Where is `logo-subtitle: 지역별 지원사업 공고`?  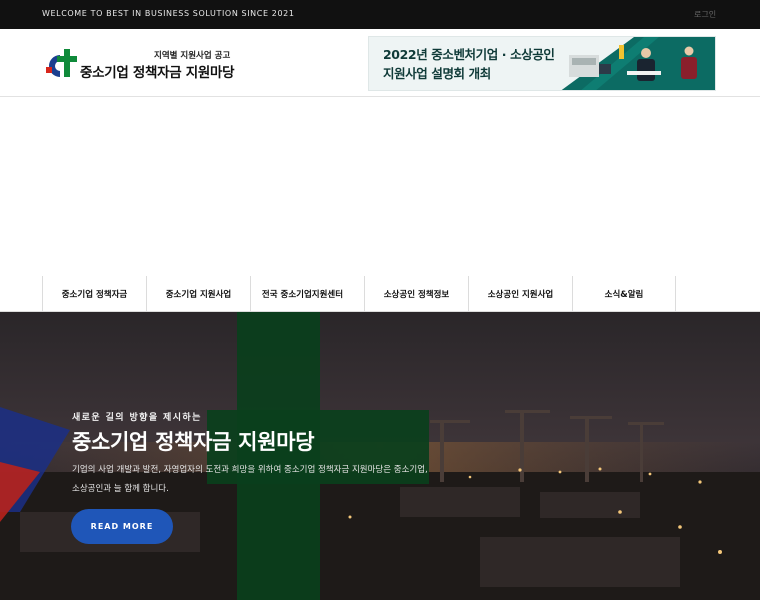
logo-subtitle: 지역별 지원사업 공고 is located at coordinates (192, 56).